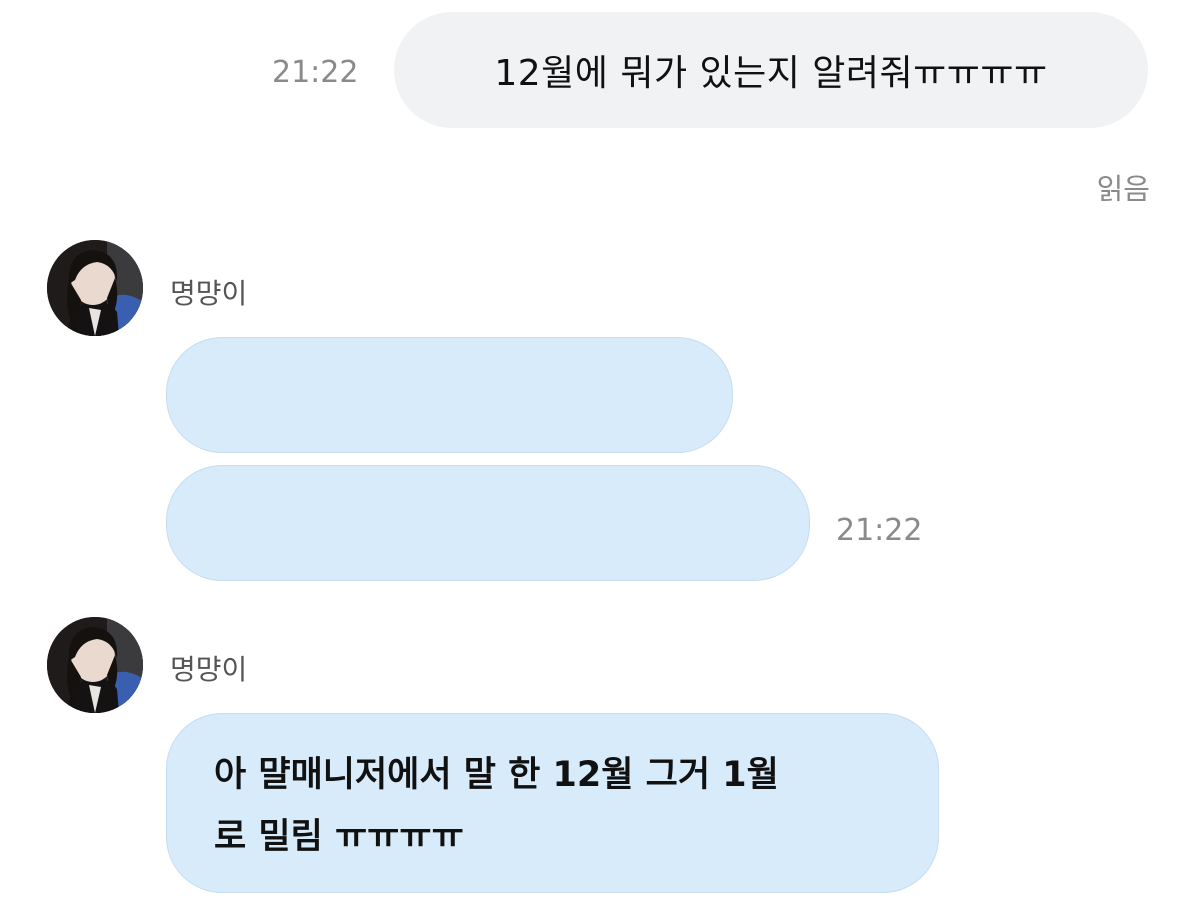 The height and width of the screenshot is (904, 1200). Describe the element at coordinates (339, 837) in the screenshot. I see `incoming-message-text-line-2: 로 밀림 ㅠㅠㅠㅠ` at that location.